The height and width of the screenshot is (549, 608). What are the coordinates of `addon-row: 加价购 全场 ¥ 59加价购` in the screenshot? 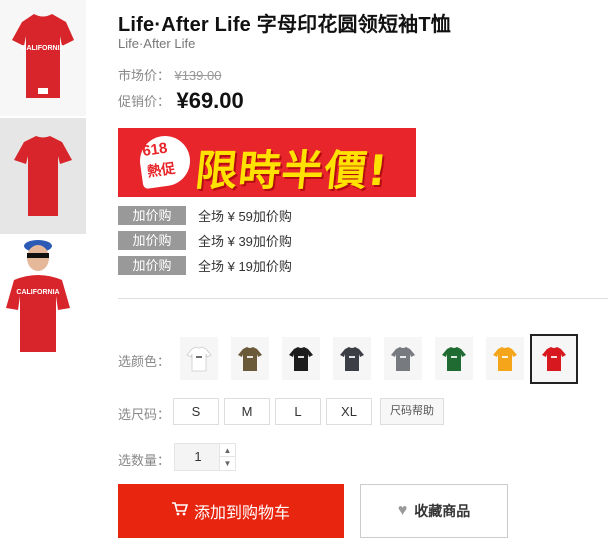 It's located at (205, 215).